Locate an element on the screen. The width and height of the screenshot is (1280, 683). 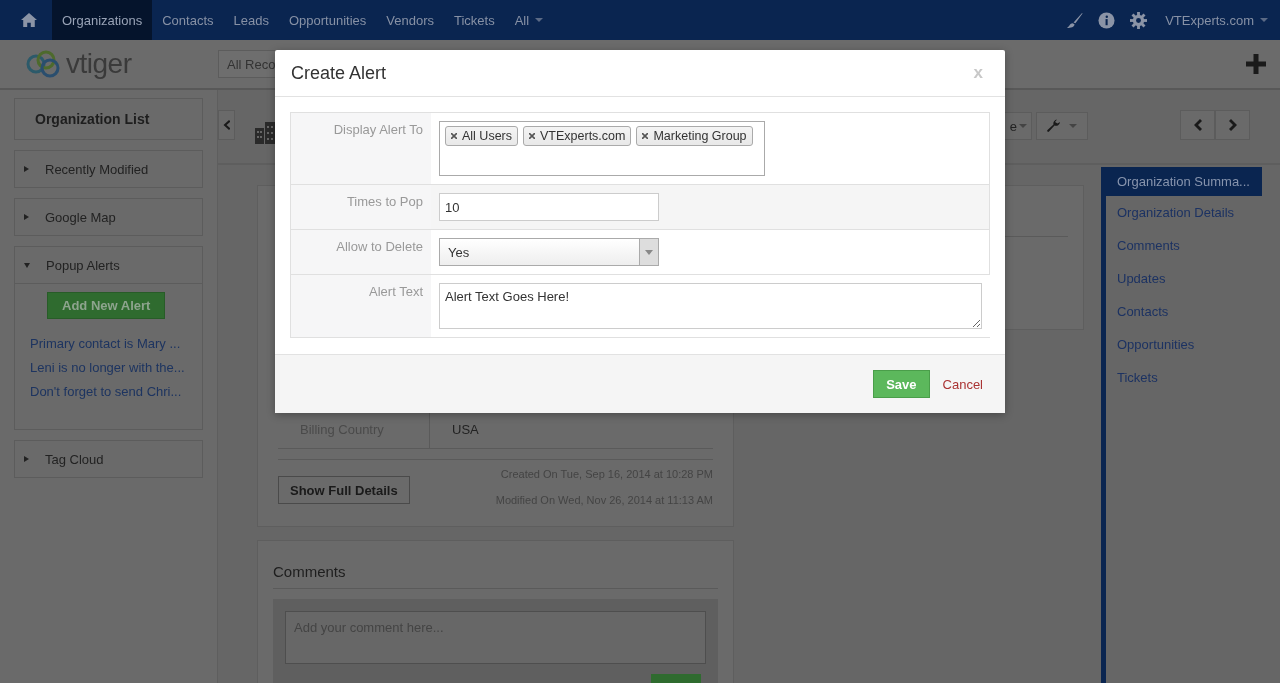
add-alert-button: Add New Alert is located at coordinates (106, 305).